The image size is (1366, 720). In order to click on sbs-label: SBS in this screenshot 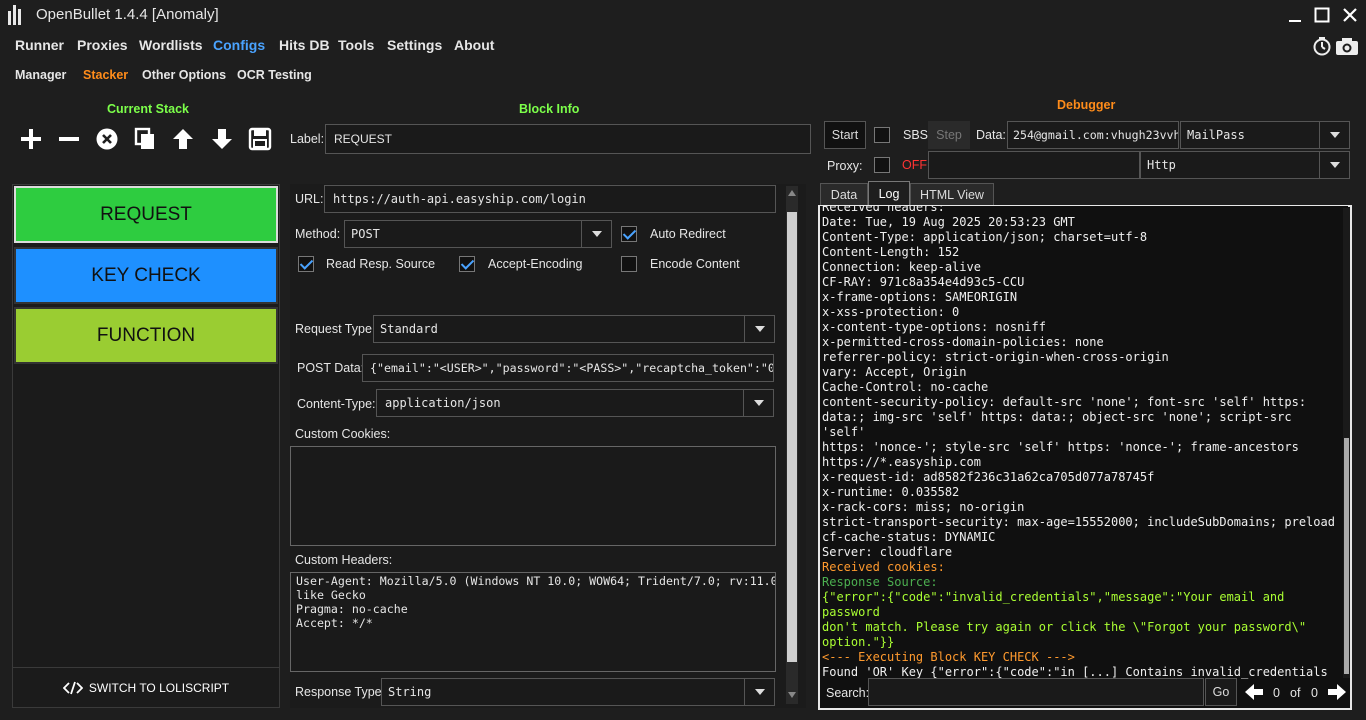, I will do `click(916, 135)`.